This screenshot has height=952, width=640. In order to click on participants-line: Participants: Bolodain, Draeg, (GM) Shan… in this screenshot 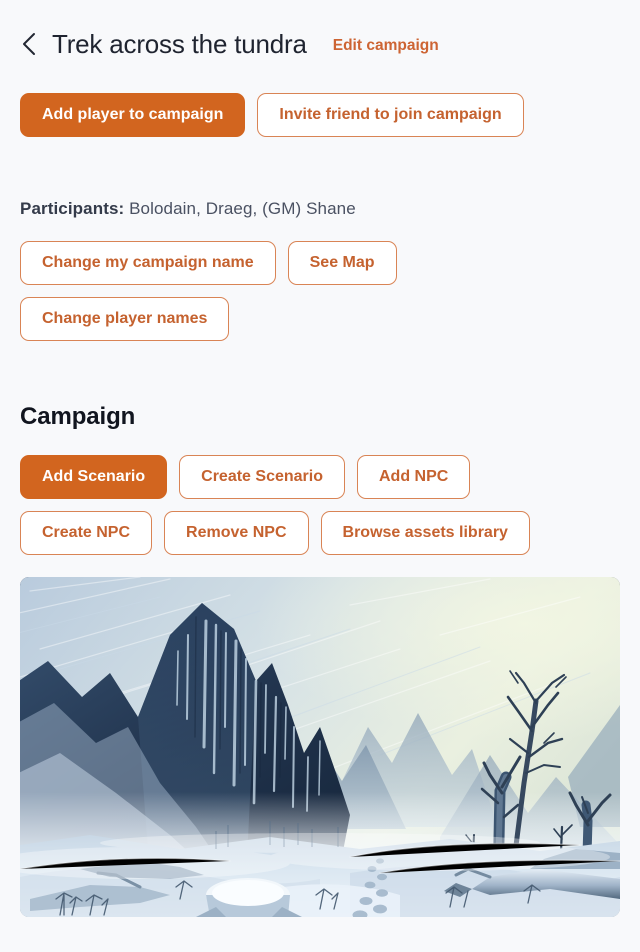, I will do `click(320, 209)`.